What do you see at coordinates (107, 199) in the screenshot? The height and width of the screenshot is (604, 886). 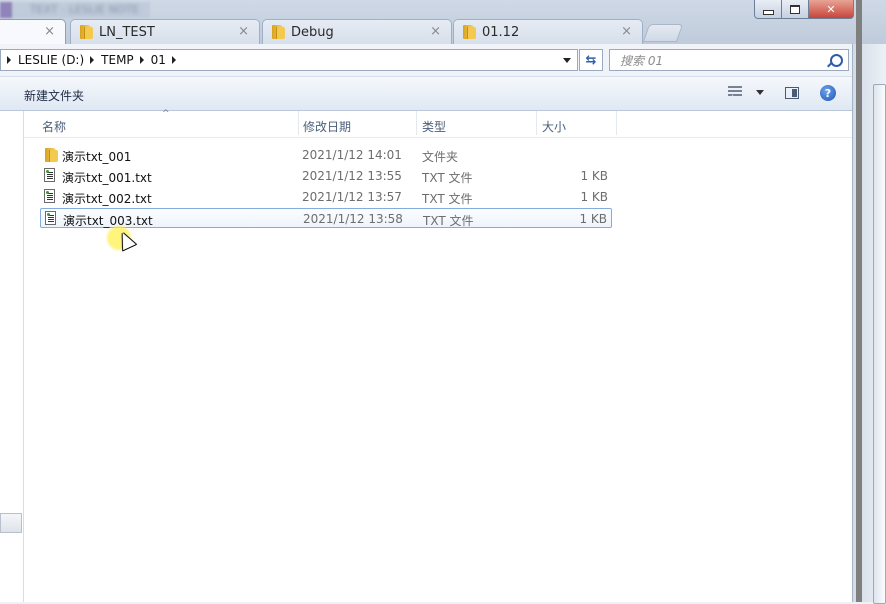 I see `file-name: 演示txt_002.txt` at bounding box center [107, 199].